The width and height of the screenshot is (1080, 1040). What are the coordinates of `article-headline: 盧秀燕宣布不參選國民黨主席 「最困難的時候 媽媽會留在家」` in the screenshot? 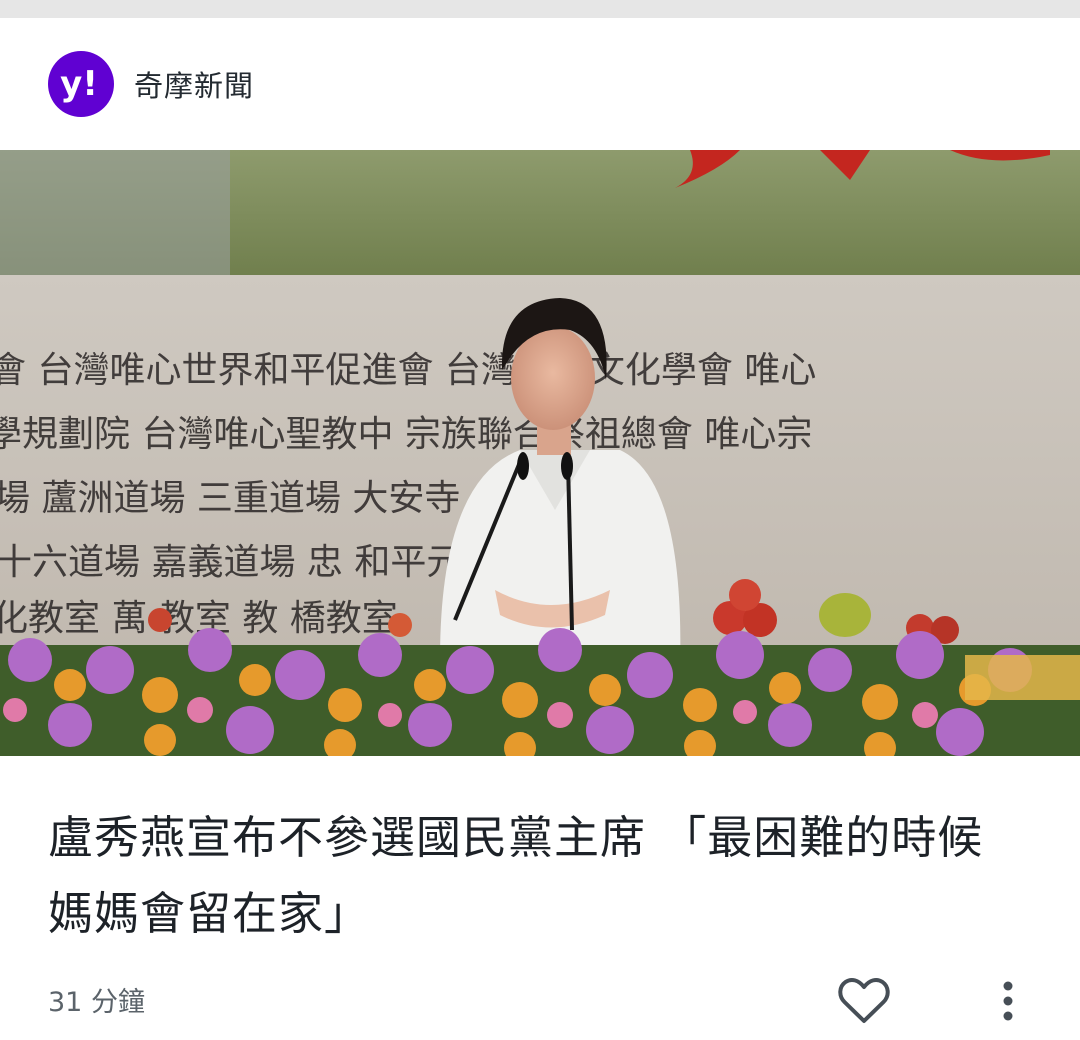 It's located at (543, 876).